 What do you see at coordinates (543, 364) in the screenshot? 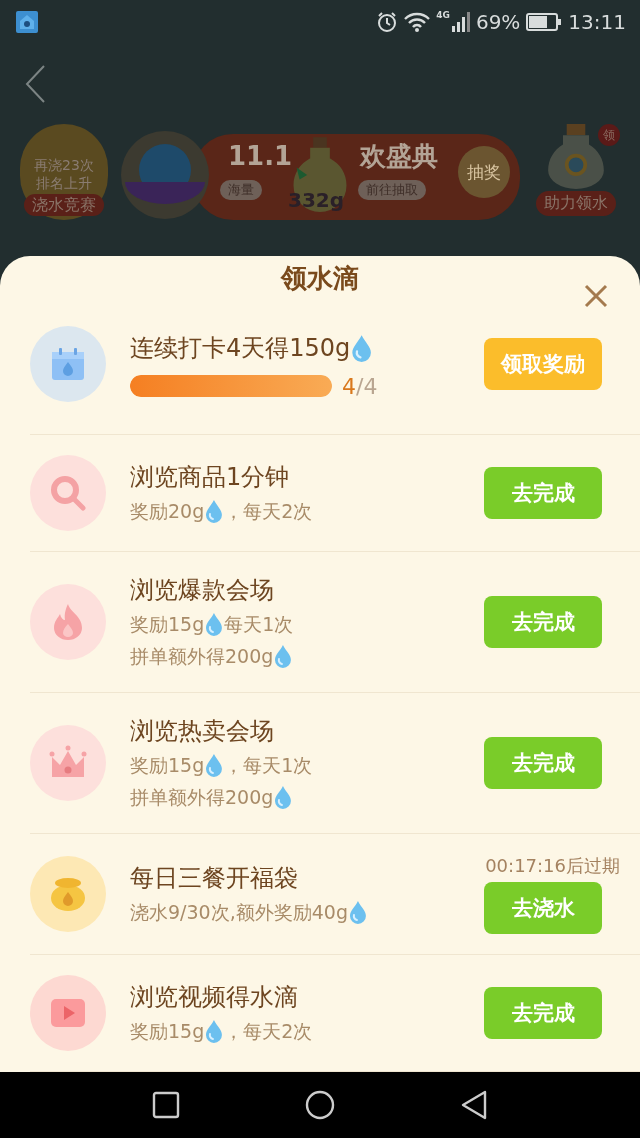
I see `task-button: 领取奖励` at bounding box center [543, 364].